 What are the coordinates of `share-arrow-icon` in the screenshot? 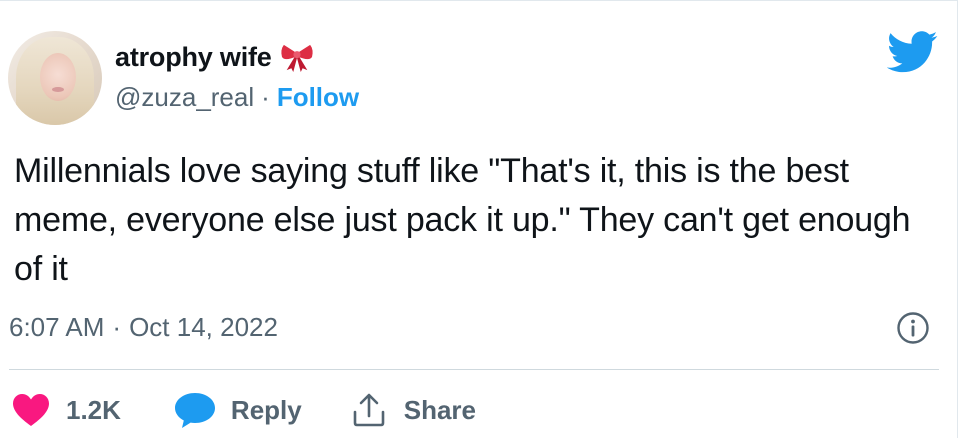 It's located at (369, 410).